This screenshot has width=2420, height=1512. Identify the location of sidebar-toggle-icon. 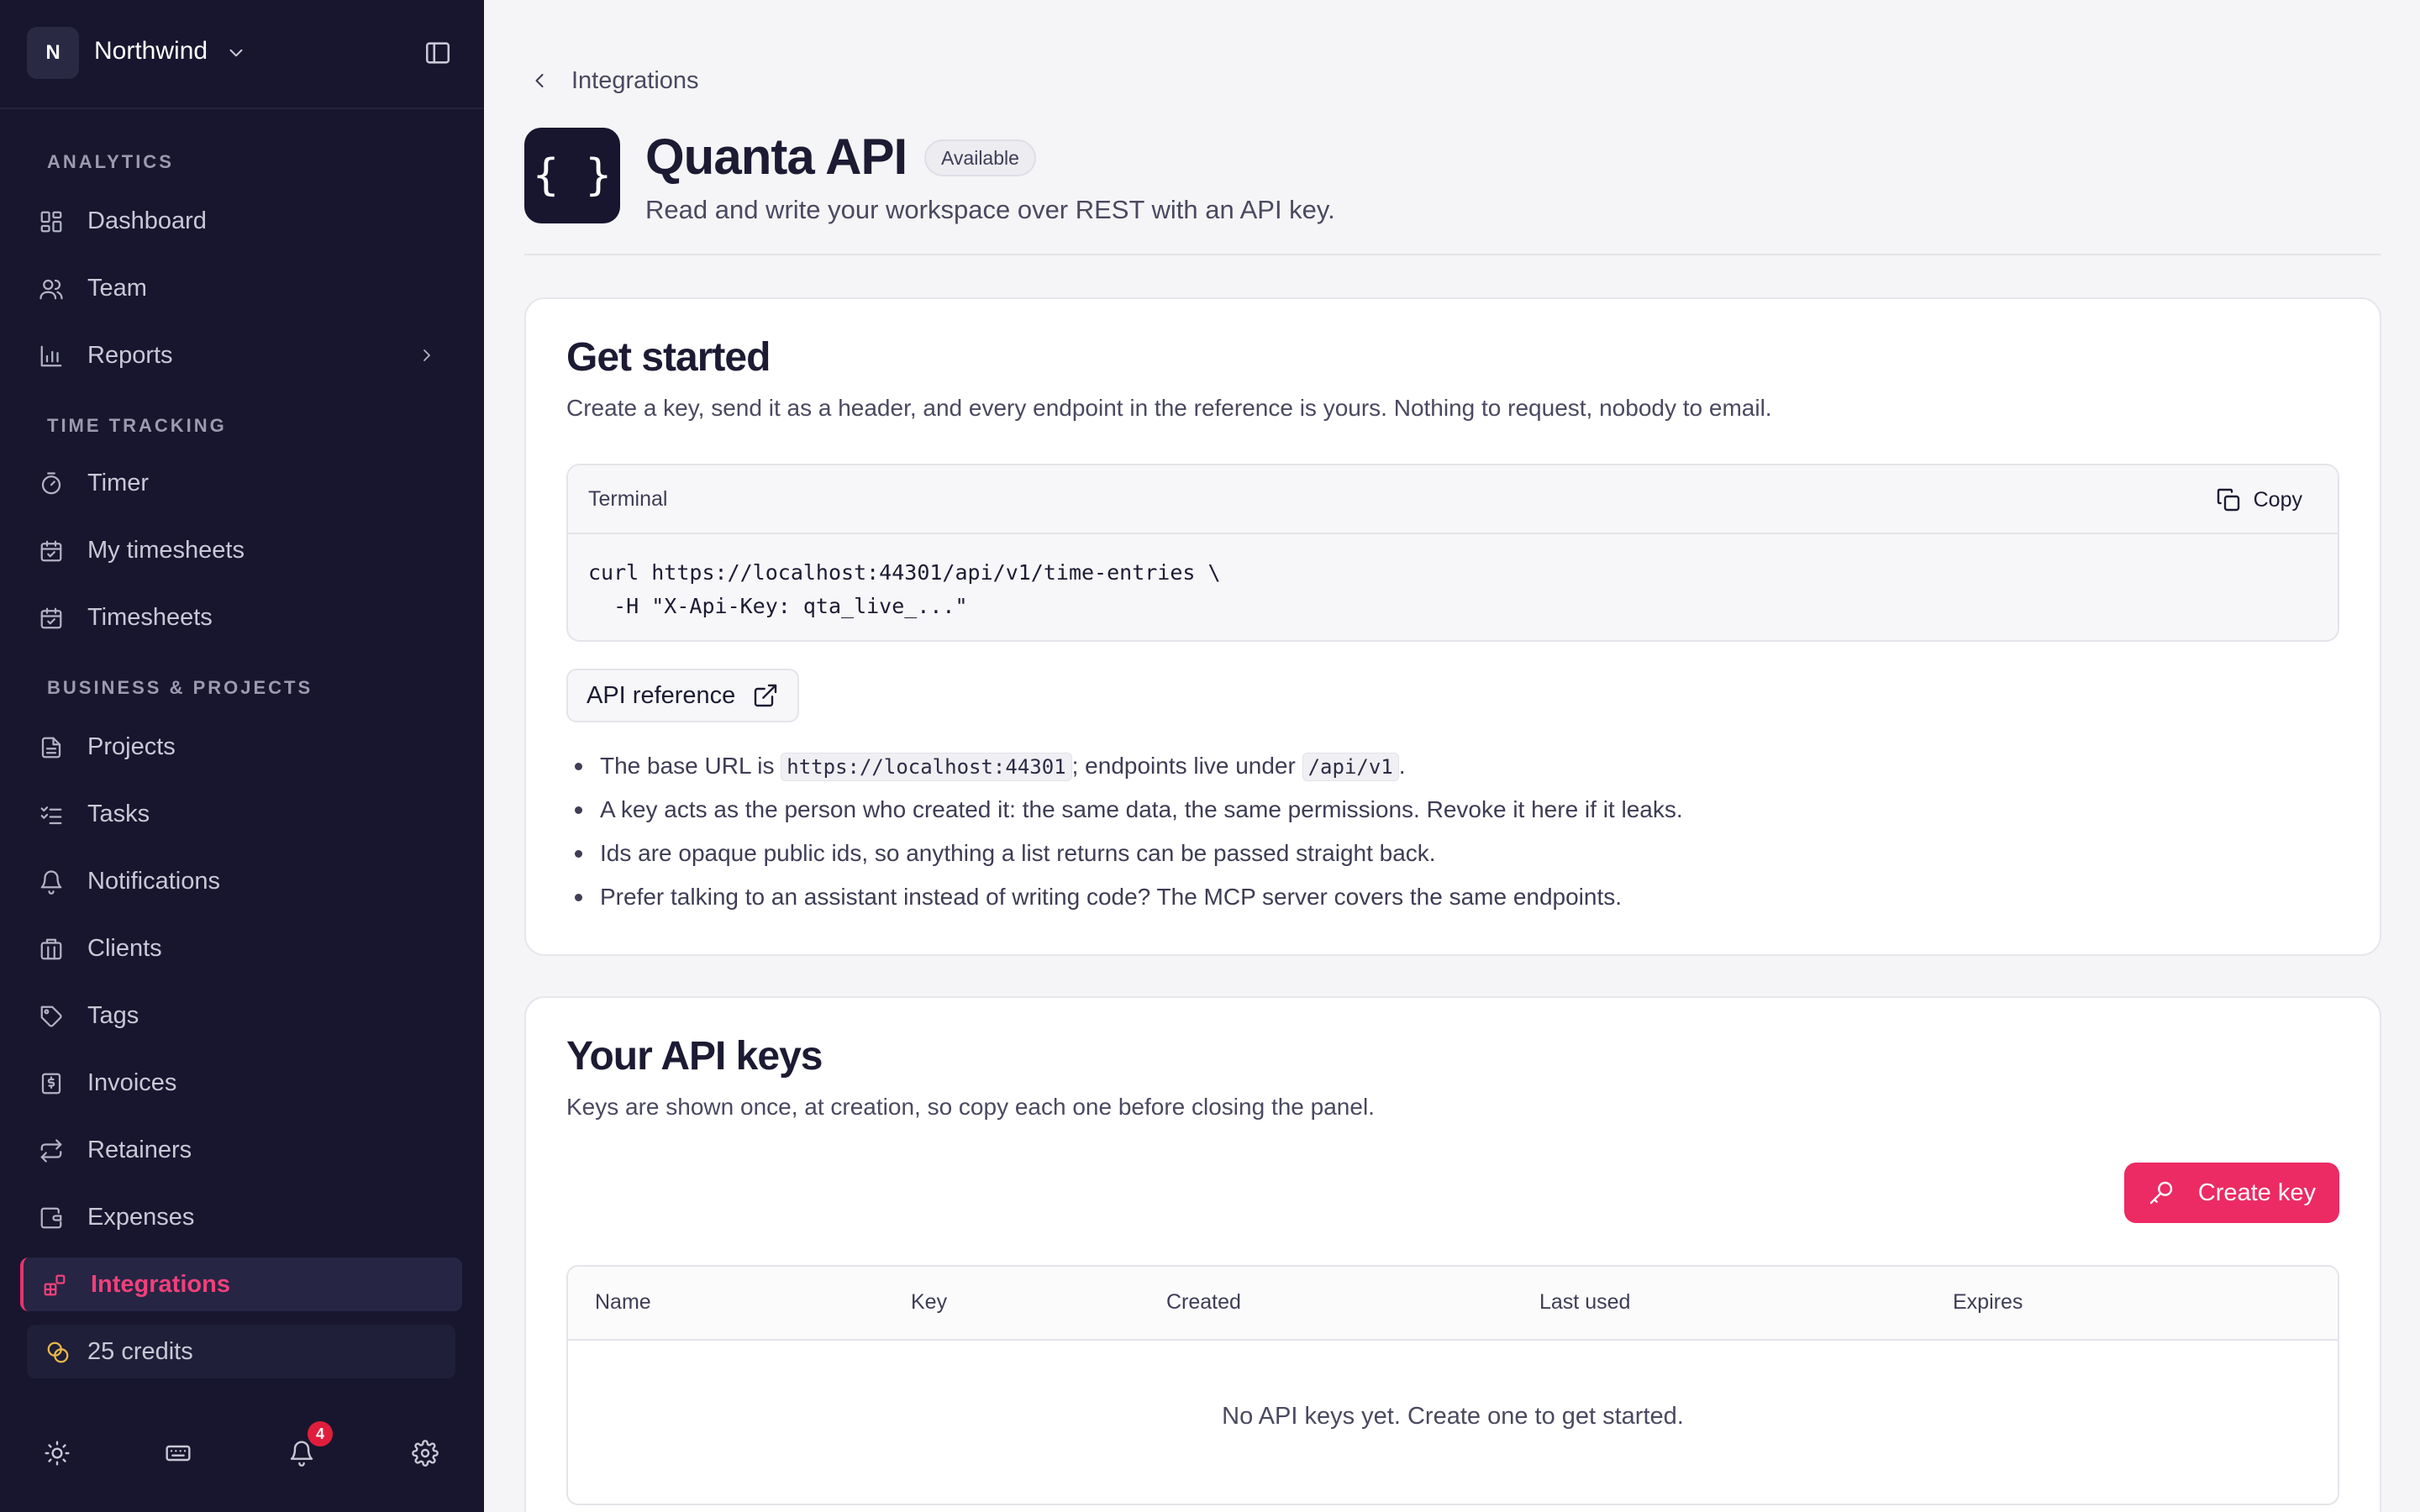
(438, 53).